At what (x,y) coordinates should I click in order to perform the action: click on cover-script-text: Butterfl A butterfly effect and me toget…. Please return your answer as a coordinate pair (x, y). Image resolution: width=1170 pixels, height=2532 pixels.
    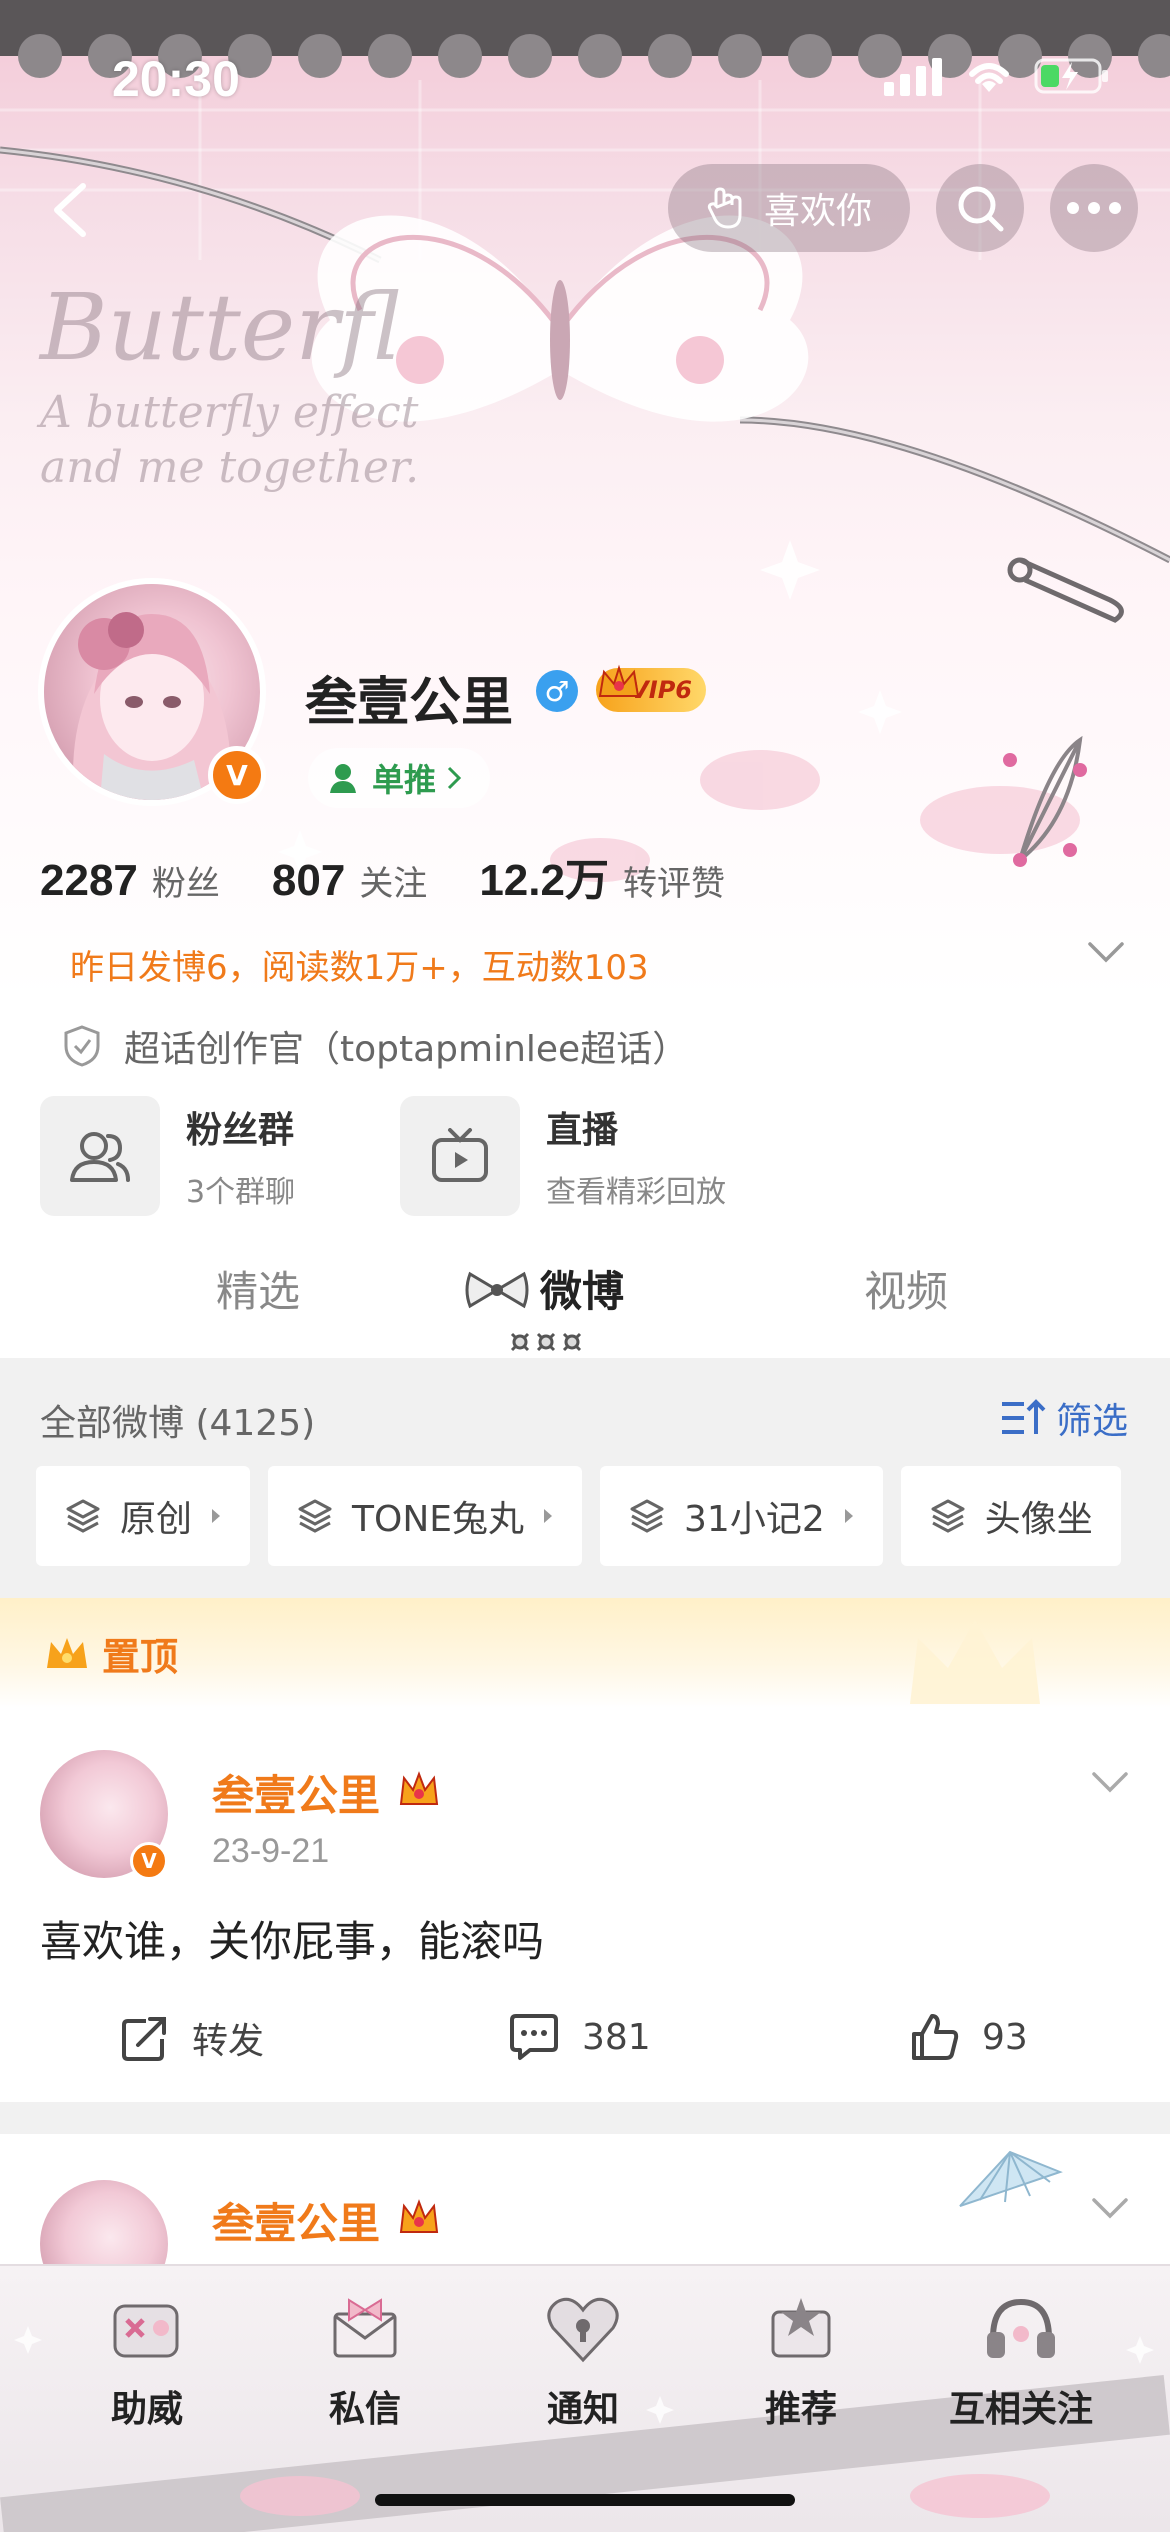
    Looking at the image, I should click on (229, 382).